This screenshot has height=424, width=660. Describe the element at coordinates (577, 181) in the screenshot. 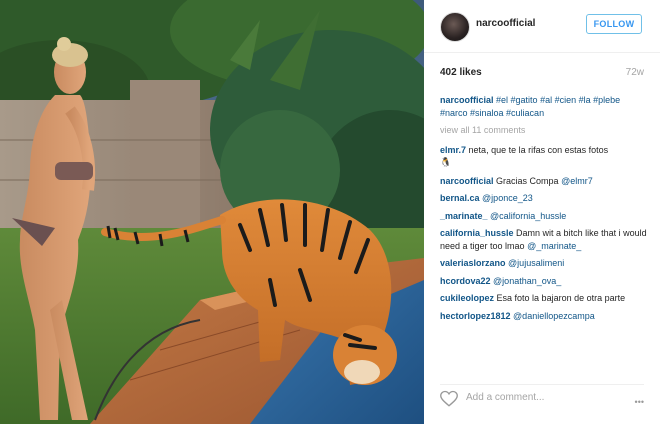

I see `comment-mention: @elmr7` at that location.